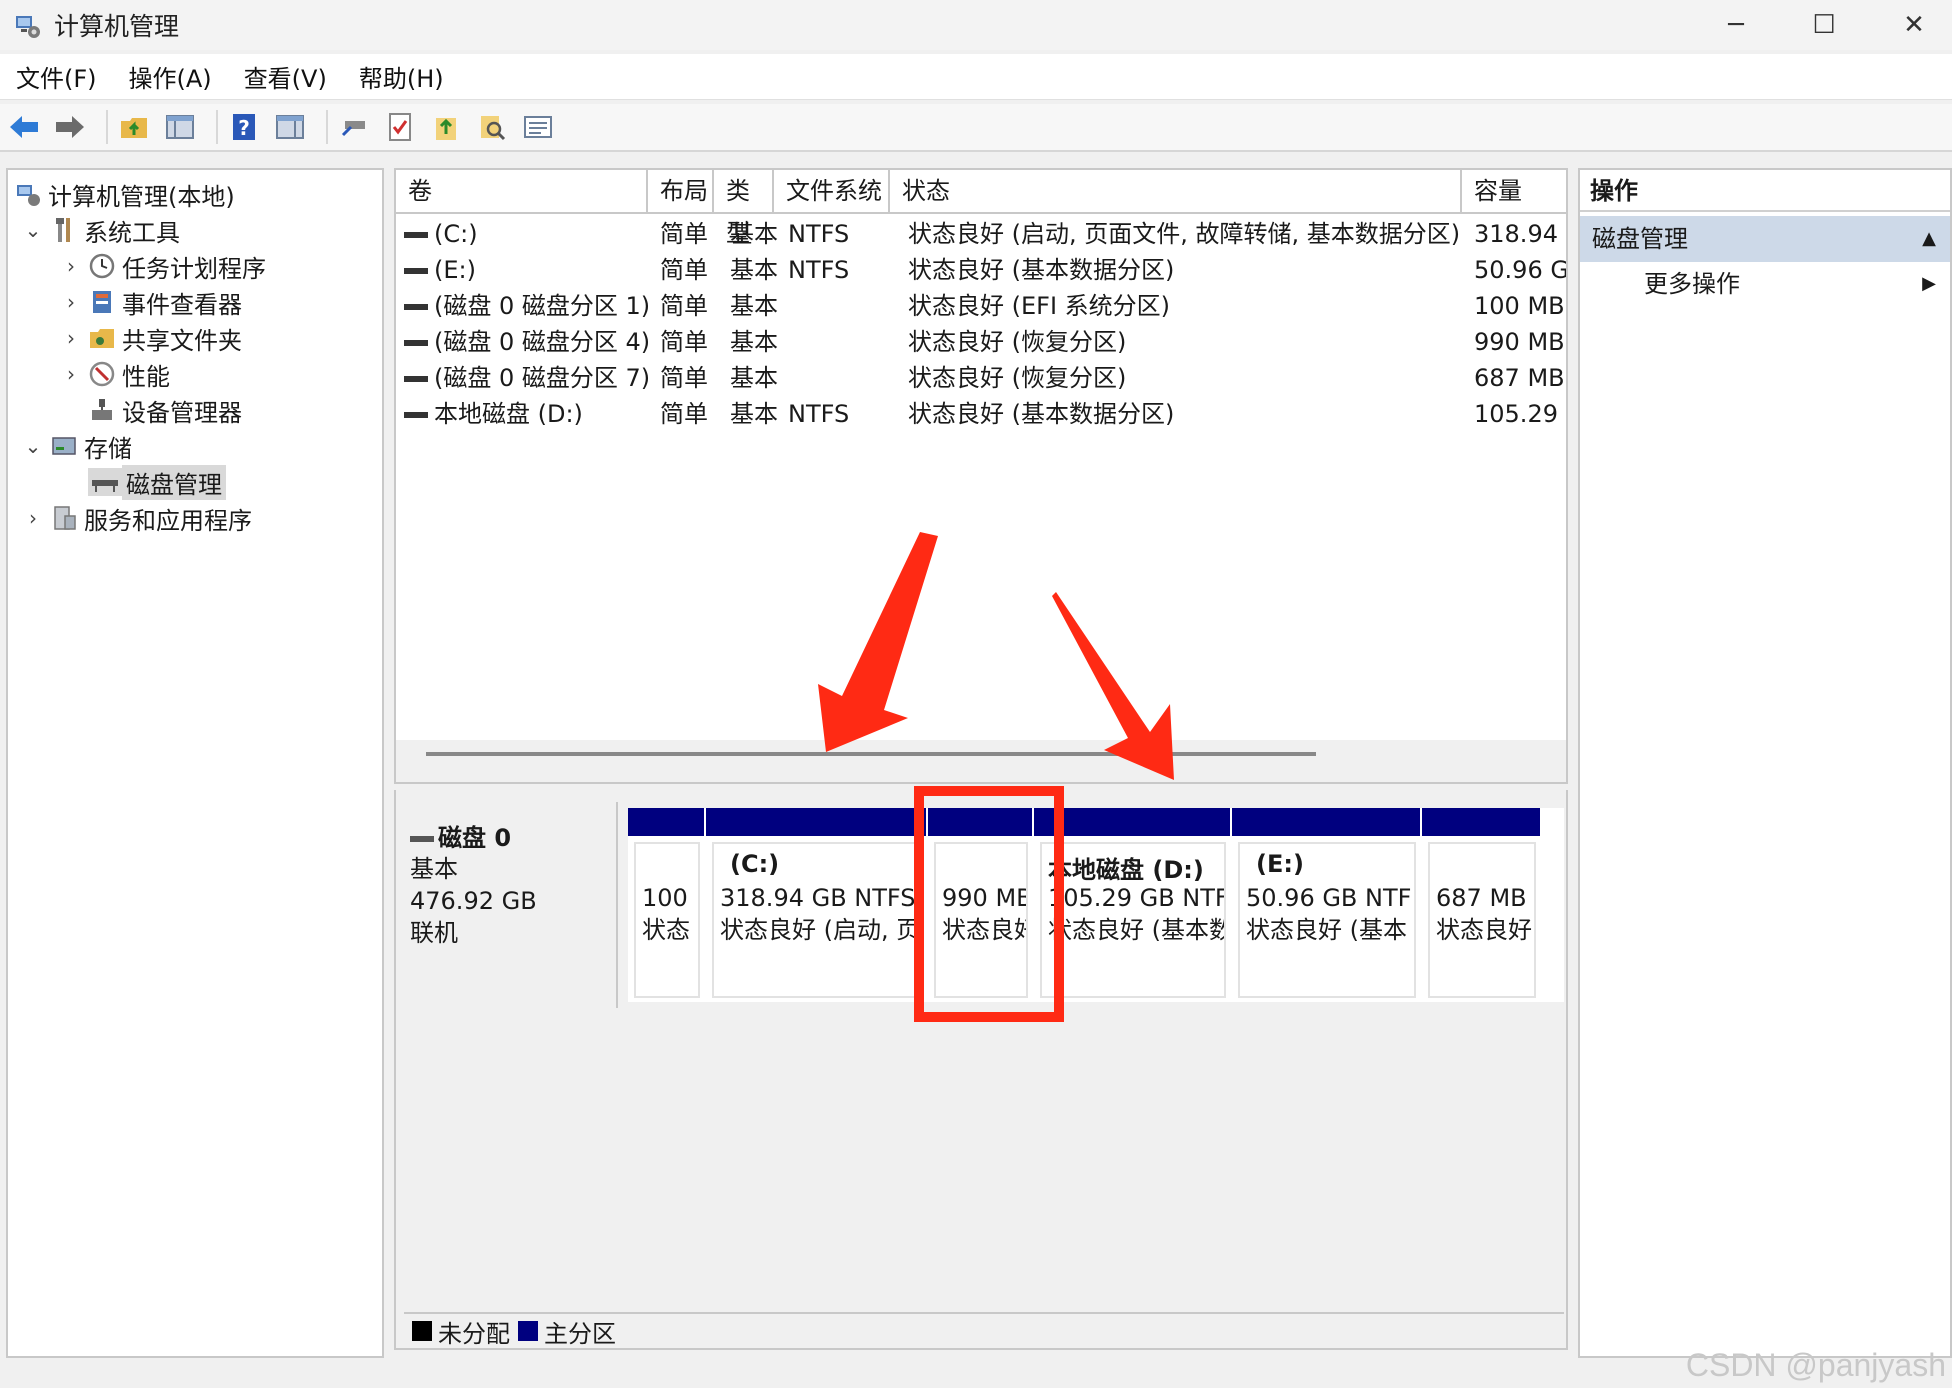 The image size is (1952, 1388). I want to click on tree-label: 计算机管理(本地), so click(141, 196).